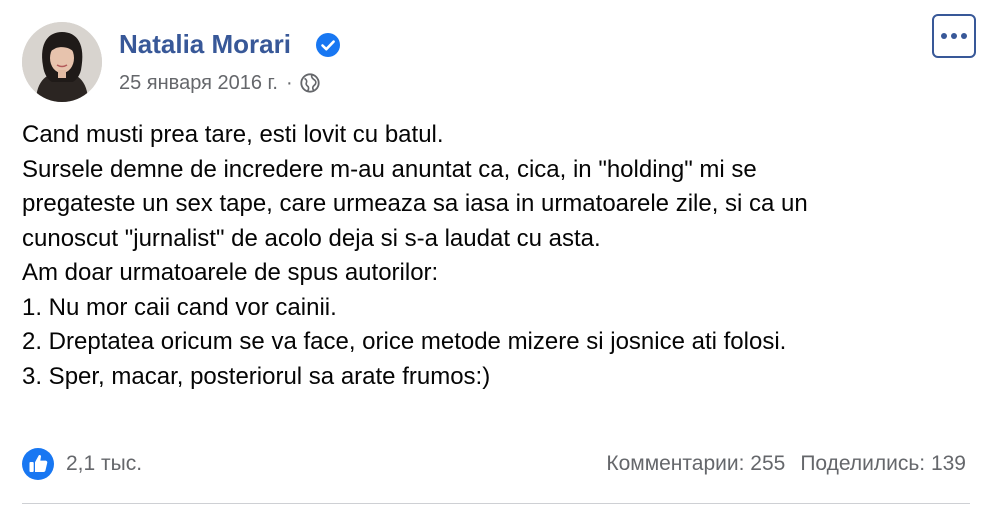 The height and width of the screenshot is (518, 992). I want to click on like-icon, so click(38, 464).